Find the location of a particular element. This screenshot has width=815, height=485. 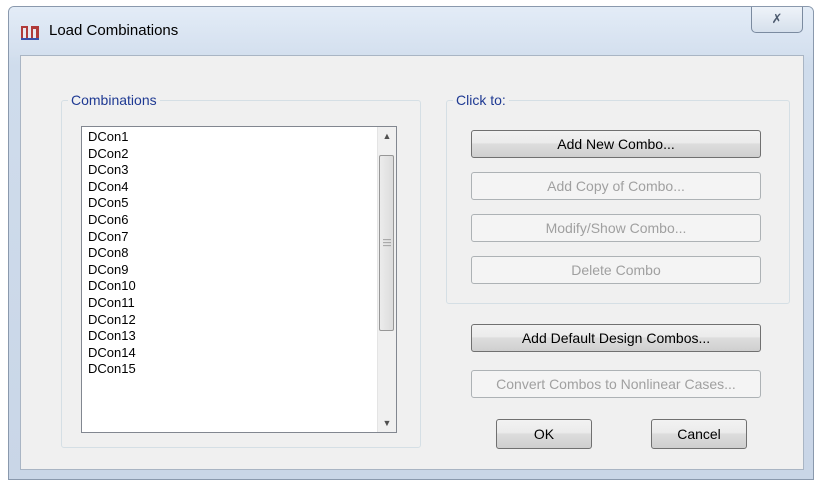

close-button: ✗ is located at coordinates (777, 20).